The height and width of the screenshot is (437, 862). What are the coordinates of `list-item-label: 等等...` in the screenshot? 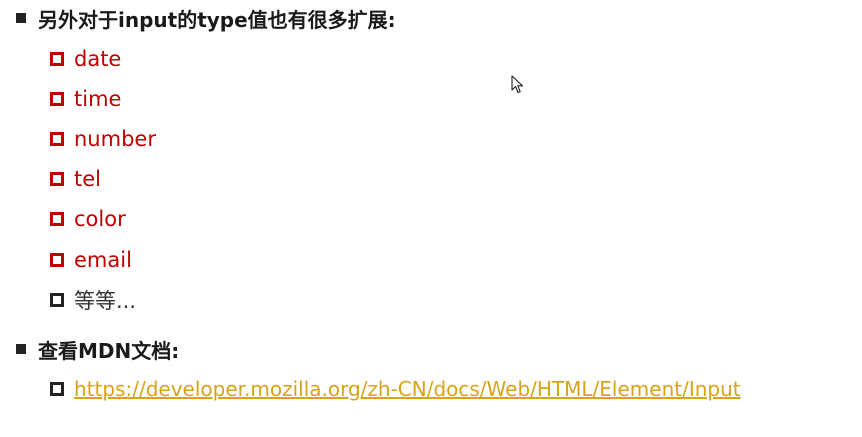 It's located at (105, 301).